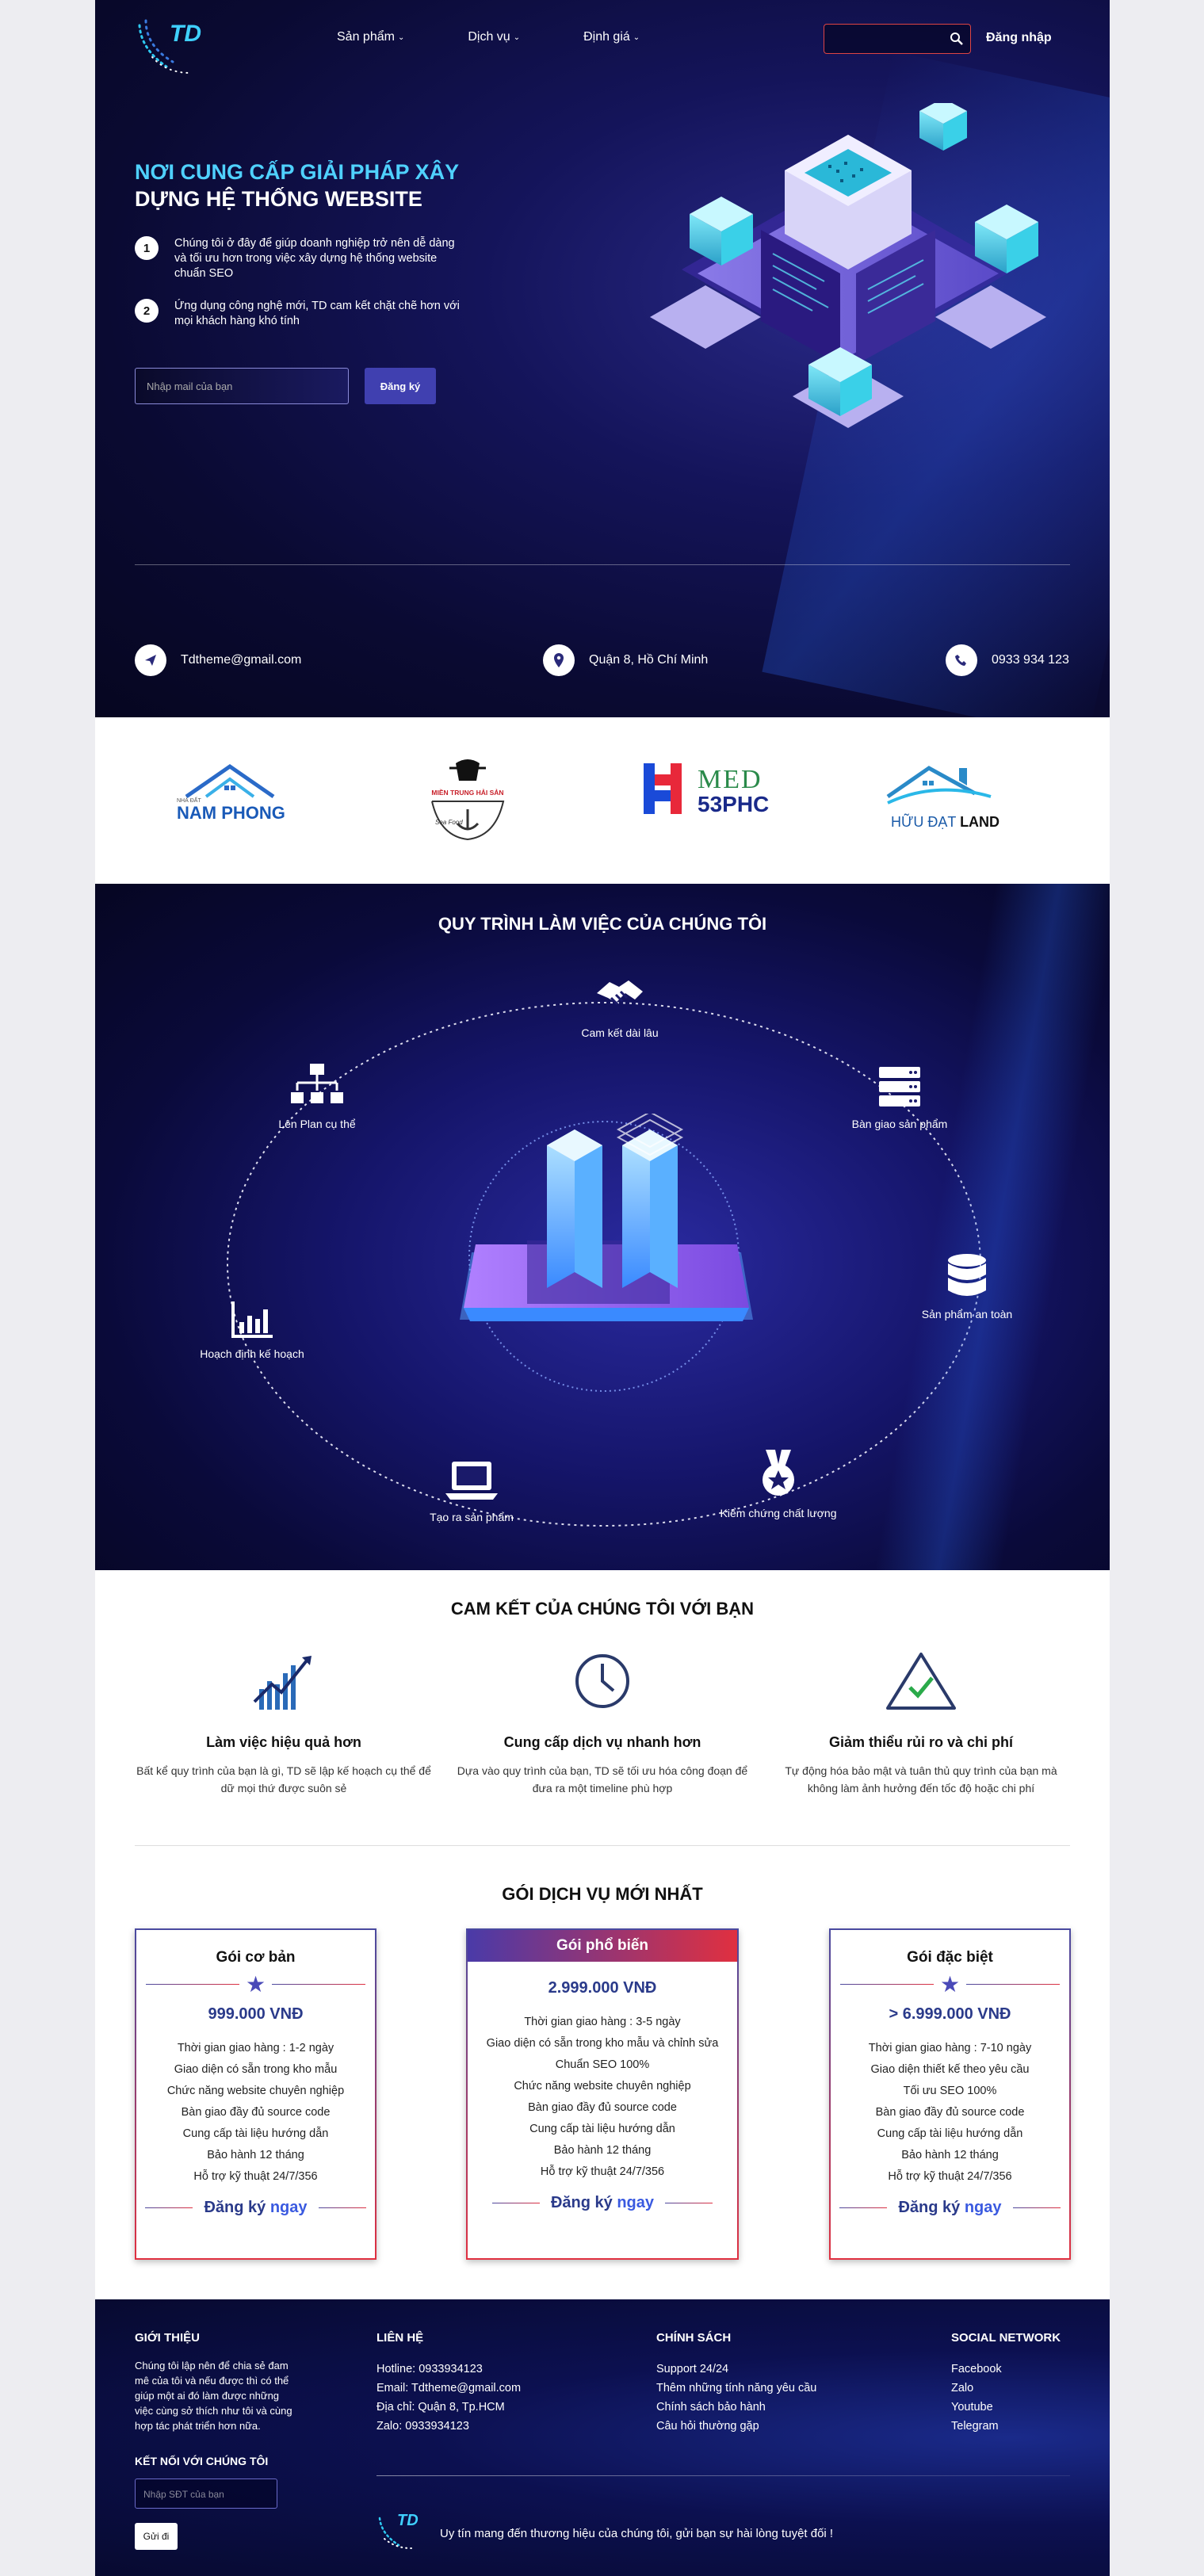 The width and height of the screenshot is (1204, 2576). Describe the element at coordinates (602, 1681) in the screenshot. I see `clock-icon` at that location.